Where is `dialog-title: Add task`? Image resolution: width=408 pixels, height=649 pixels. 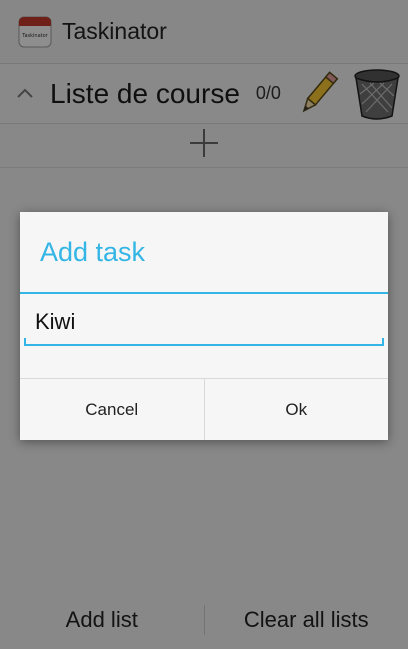 dialog-title: Add task is located at coordinates (204, 253).